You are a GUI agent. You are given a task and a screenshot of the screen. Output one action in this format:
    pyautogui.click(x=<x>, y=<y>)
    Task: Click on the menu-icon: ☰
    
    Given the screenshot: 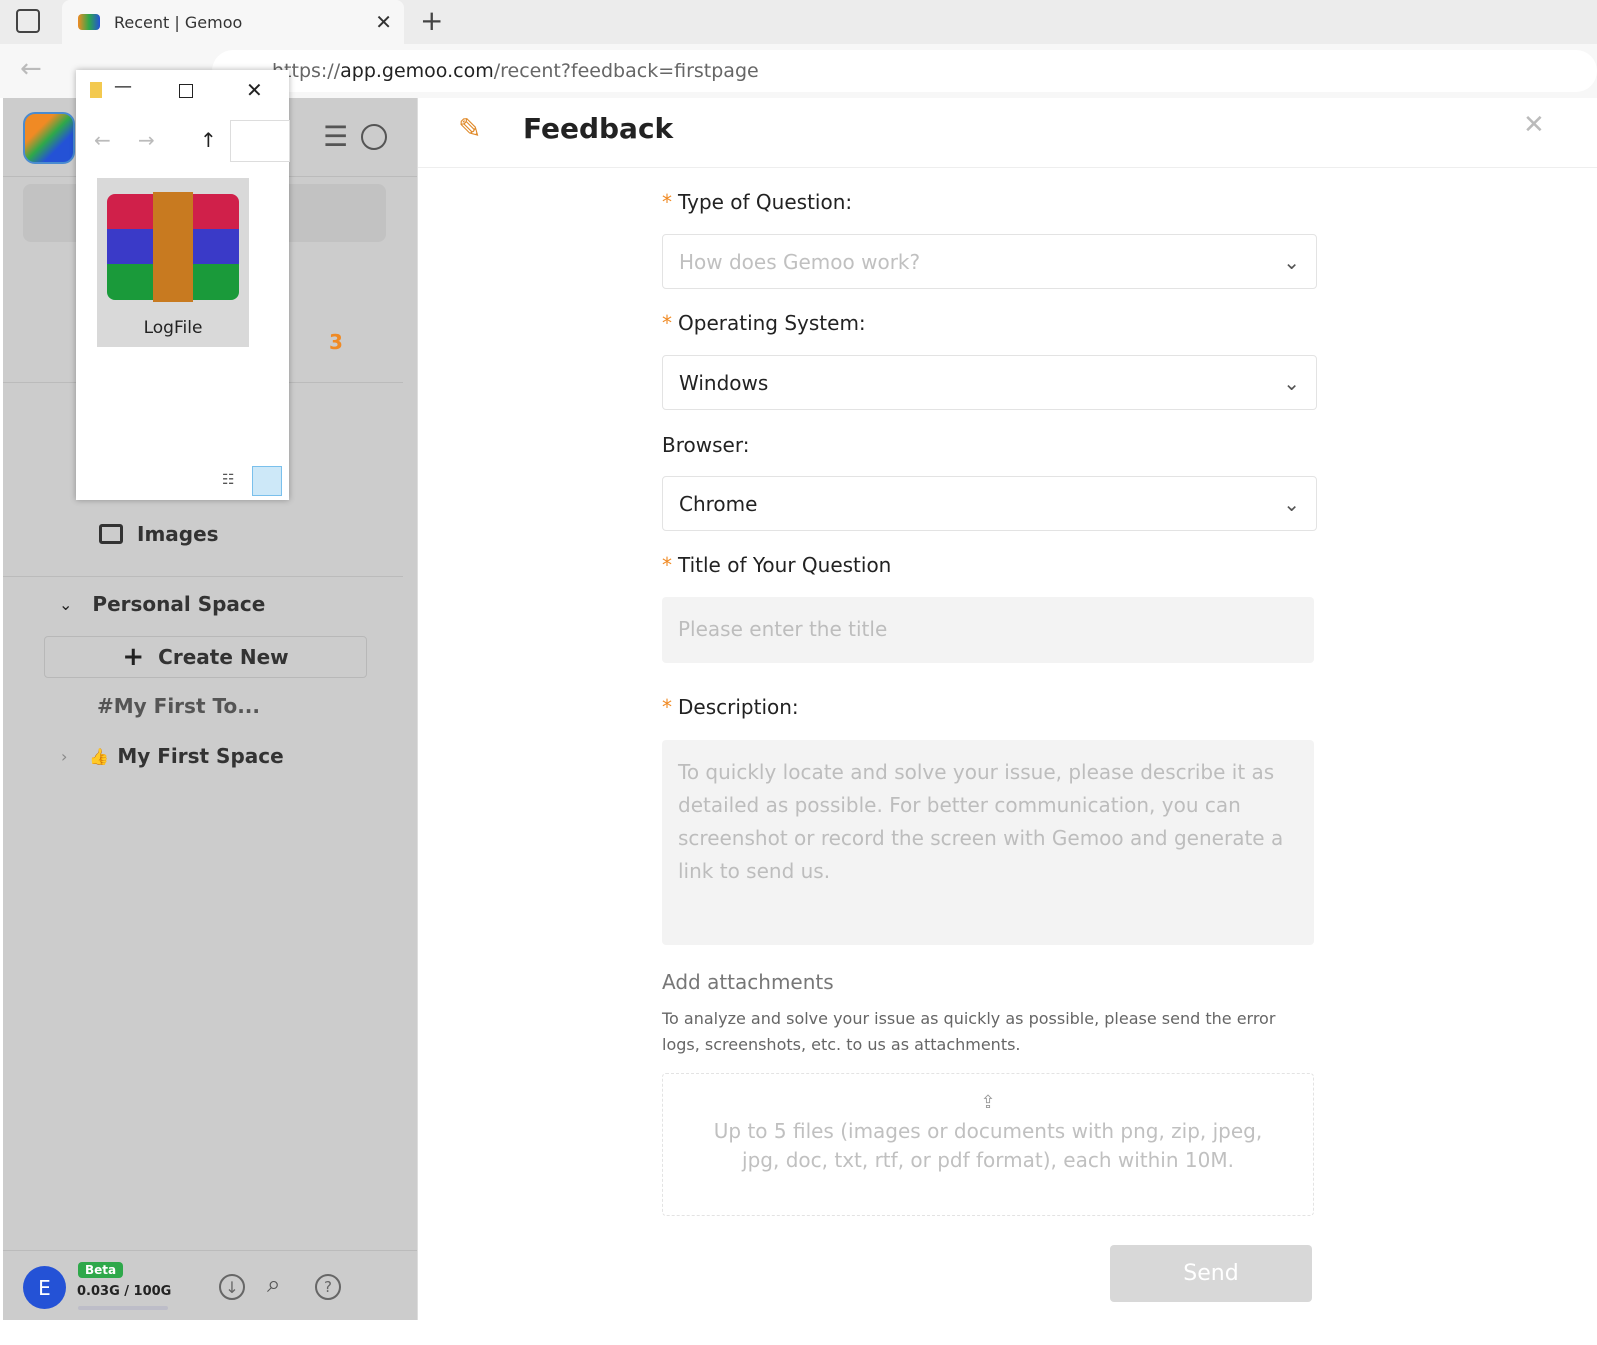 What is the action you would take?
    pyautogui.click(x=335, y=136)
    